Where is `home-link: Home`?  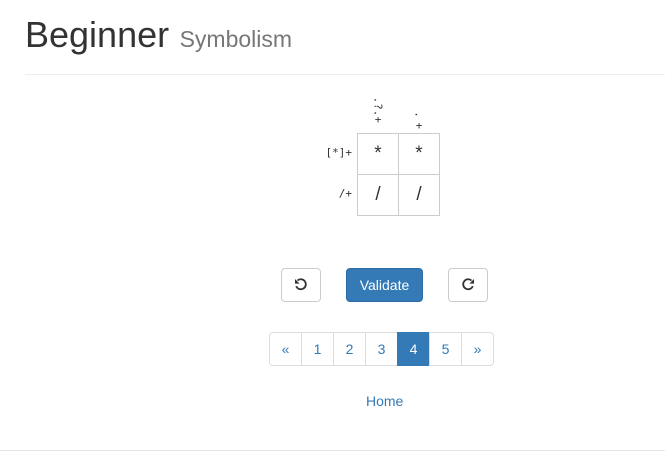
home-link: Home is located at coordinates (384, 401).